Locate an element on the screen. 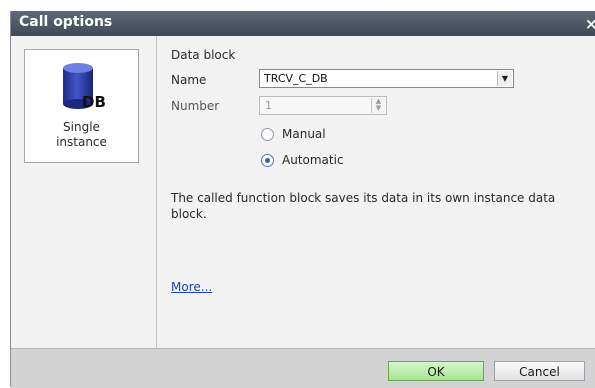 Image resolution: width=595 pixels, height=388 pixels. title-bar: Call options × is located at coordinates (303, 23).